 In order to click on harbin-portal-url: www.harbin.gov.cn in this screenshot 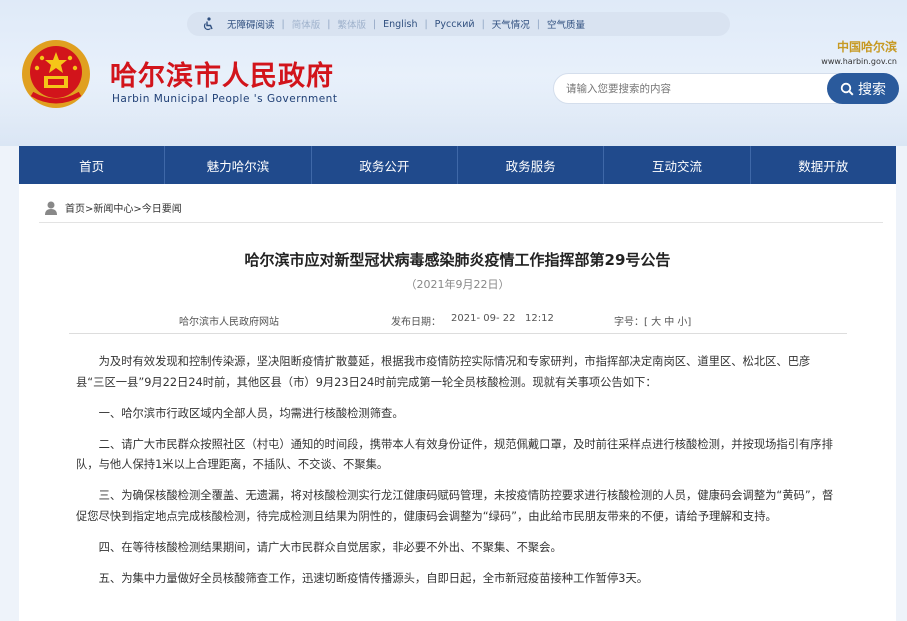, I will do `click(859, 61)`.